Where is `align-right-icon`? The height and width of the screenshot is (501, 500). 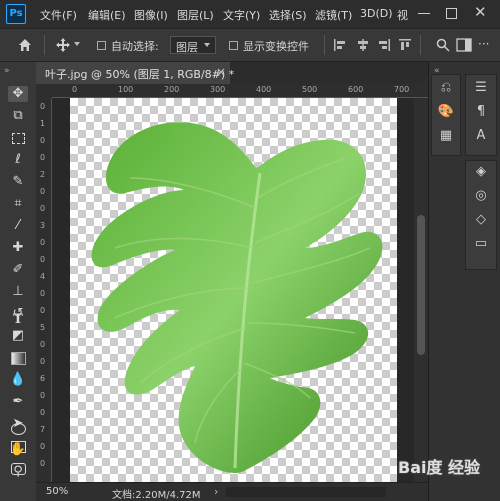
align-right-icon is located at coordinates (384, 45).